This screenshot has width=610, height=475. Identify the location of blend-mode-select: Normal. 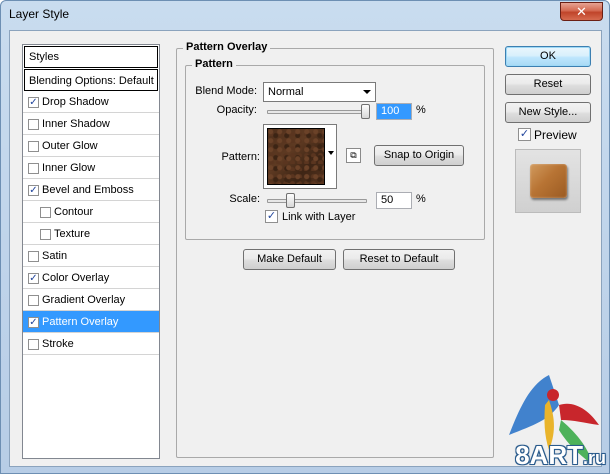
(319, 92).